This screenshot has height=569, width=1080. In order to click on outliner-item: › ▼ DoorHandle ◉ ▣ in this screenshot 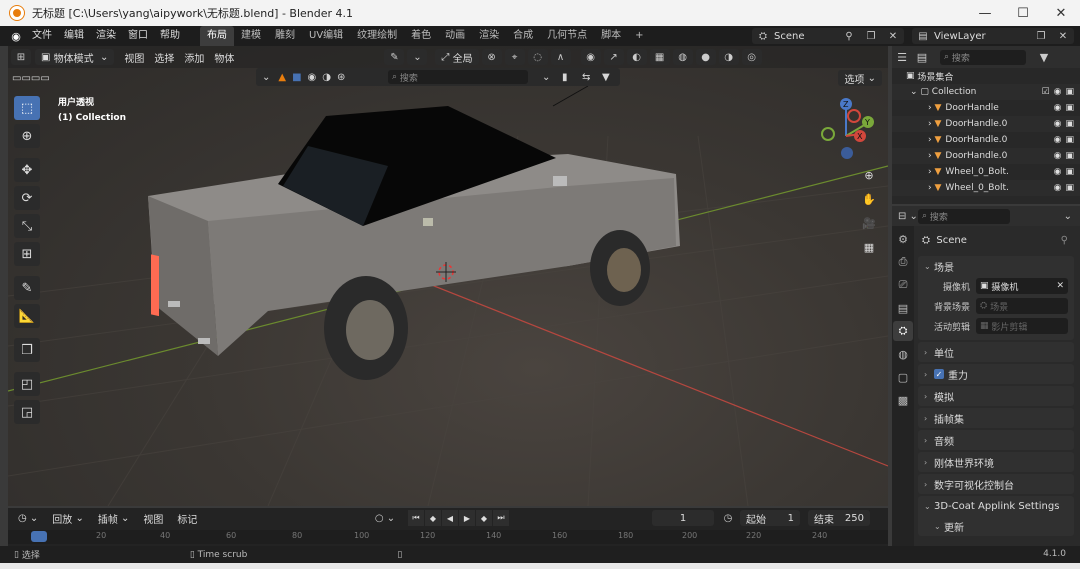, I will do `click(986, 108)`.